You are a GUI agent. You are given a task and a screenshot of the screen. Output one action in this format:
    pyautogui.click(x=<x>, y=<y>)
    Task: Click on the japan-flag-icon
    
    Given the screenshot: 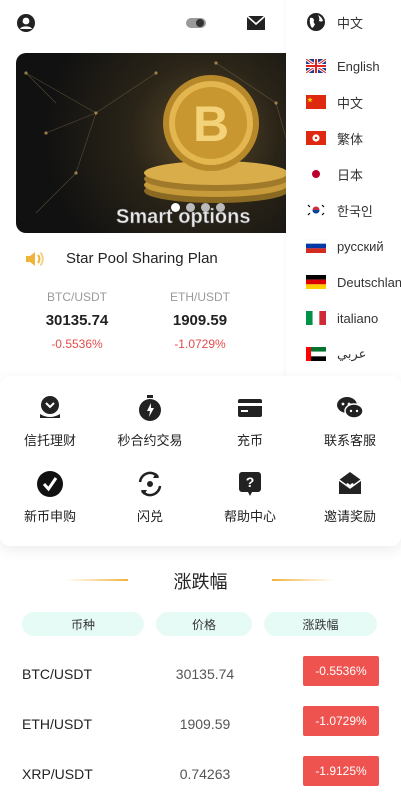 What is the action you would take?
    pyautogui.click(x=316, y=174)
    